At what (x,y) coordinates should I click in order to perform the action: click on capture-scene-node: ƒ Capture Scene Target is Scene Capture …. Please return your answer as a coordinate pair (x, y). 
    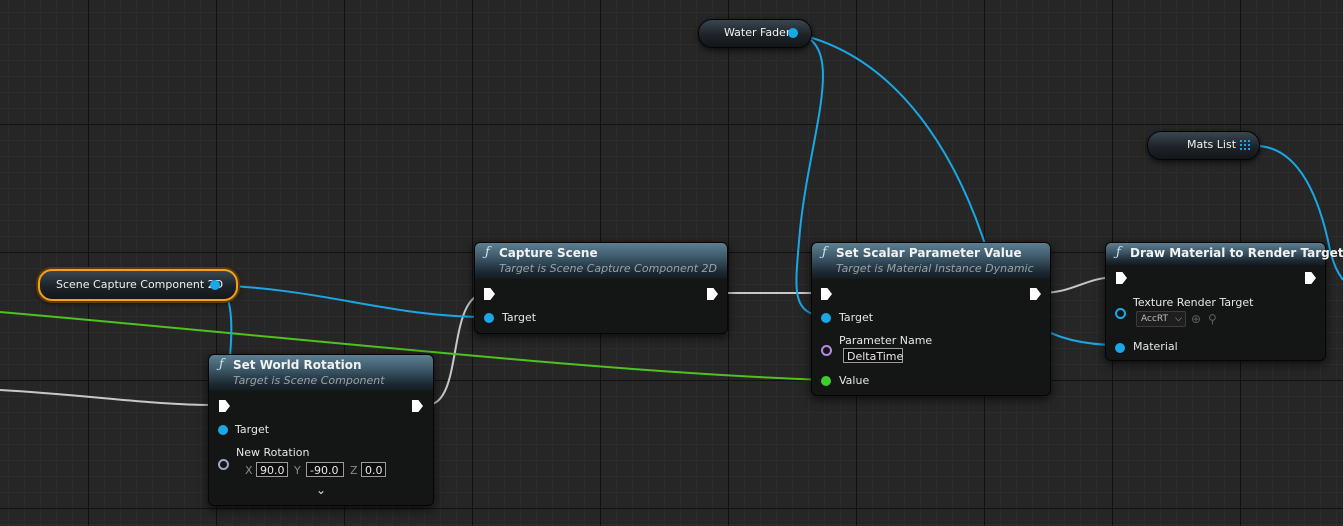
    Looking at the image, I should click on (601, 288).